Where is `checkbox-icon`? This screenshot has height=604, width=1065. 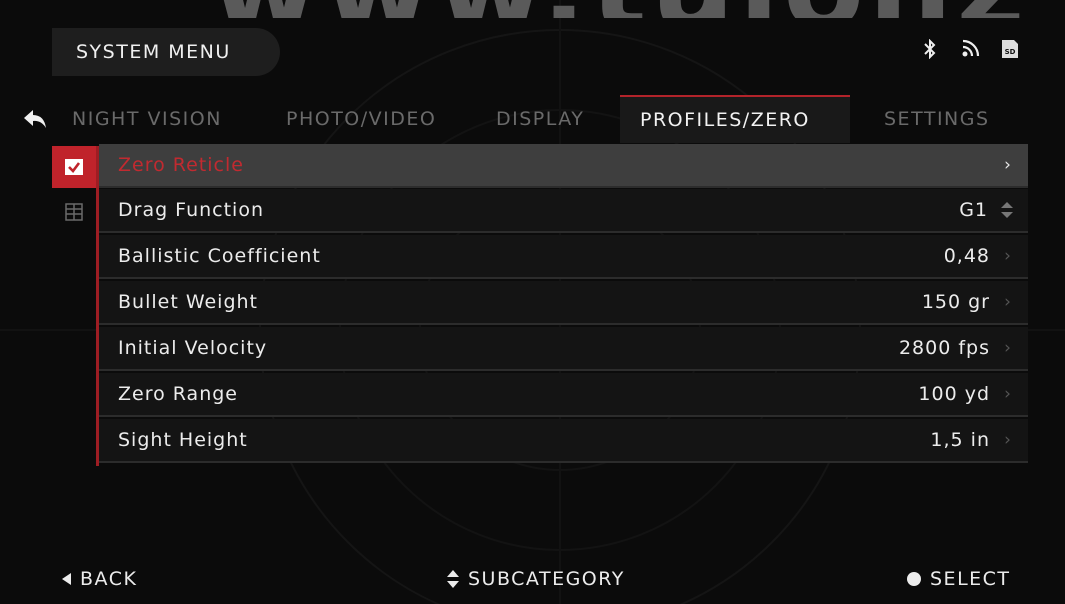
checkbox-icon is located at coordinates (74, 167).